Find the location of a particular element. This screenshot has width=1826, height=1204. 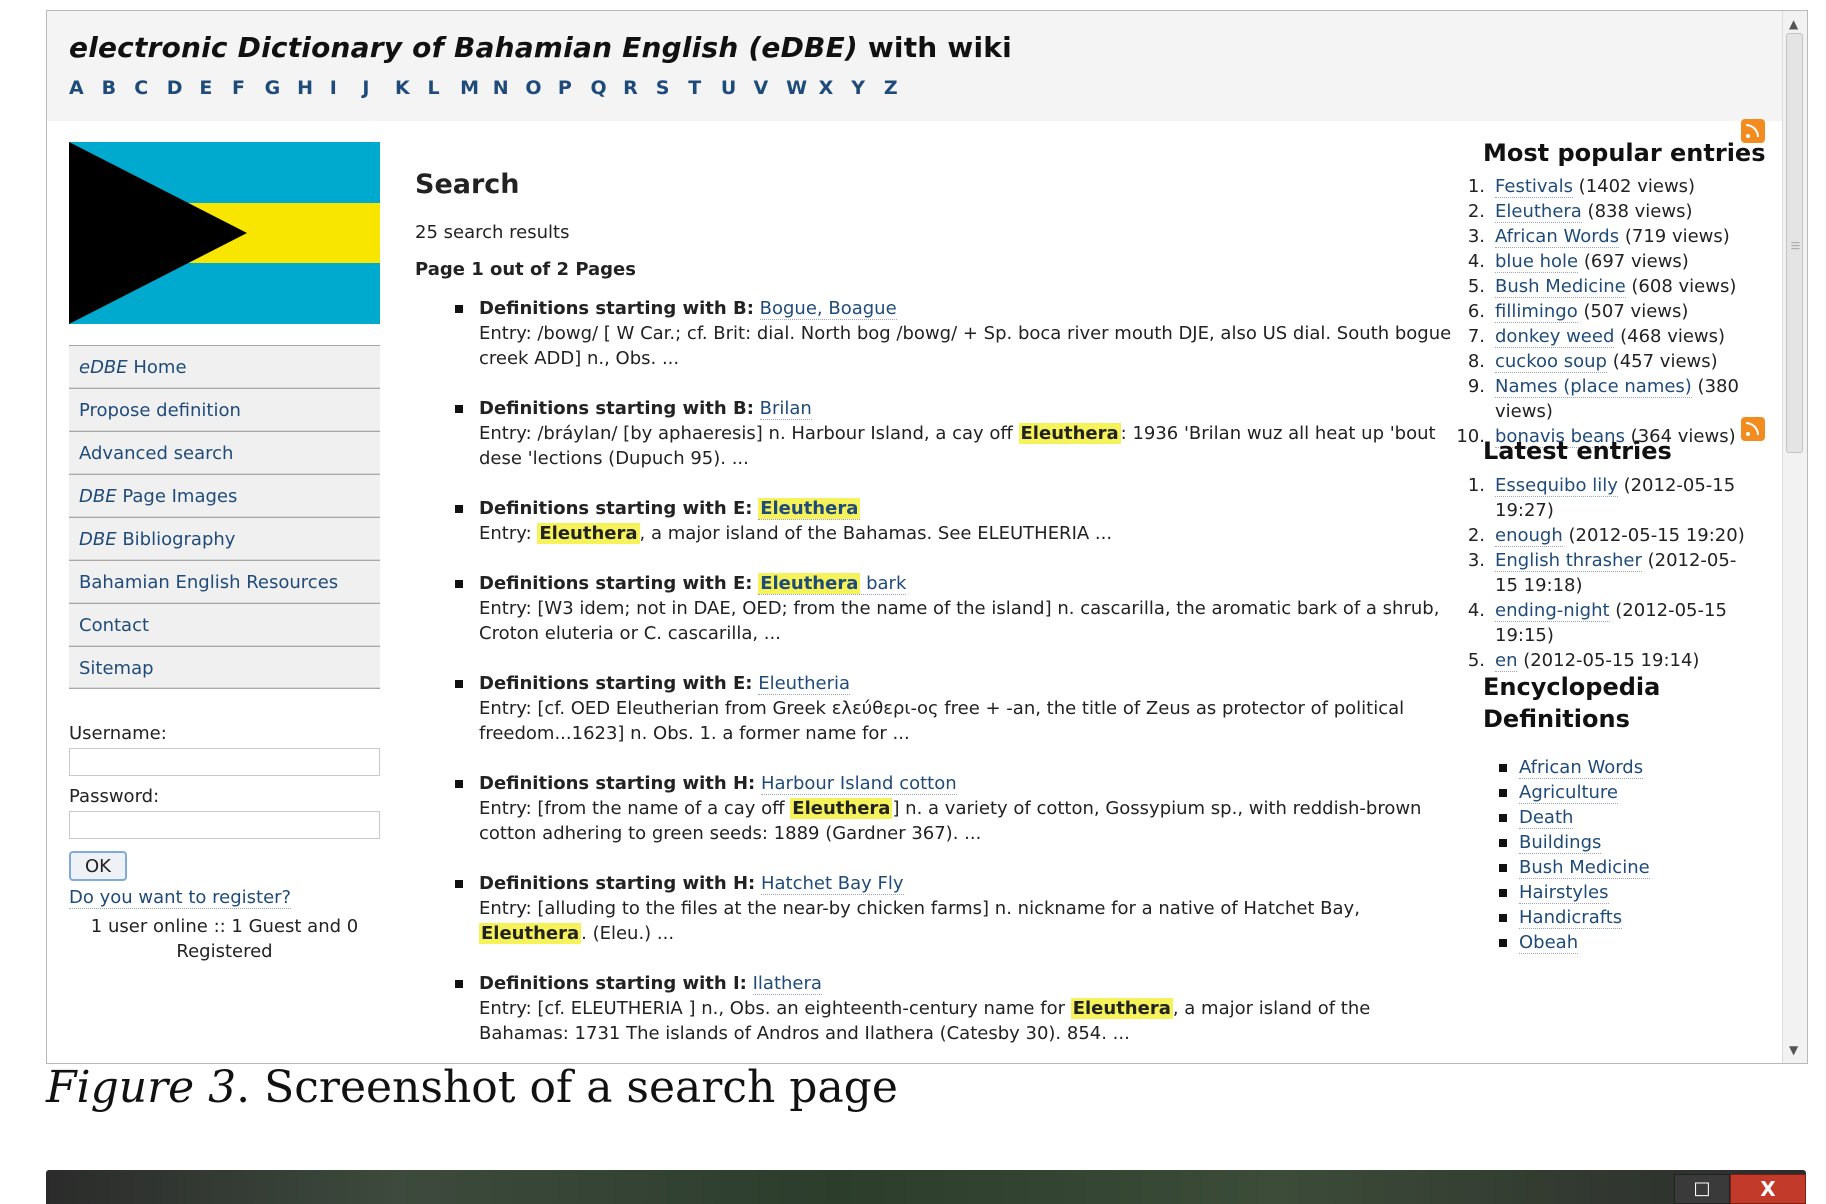

scroll-down-arrow-icon: ▼ is located at coordinates (1793, 1050).